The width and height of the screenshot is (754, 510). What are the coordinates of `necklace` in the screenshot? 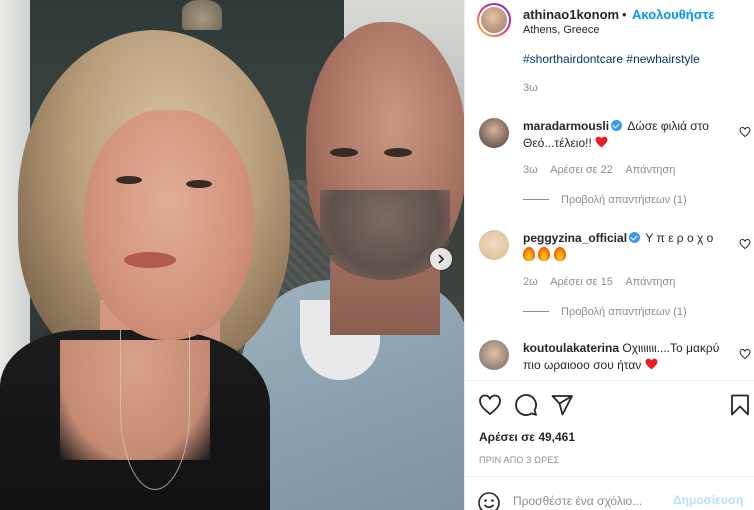 It's located at (155, 410).